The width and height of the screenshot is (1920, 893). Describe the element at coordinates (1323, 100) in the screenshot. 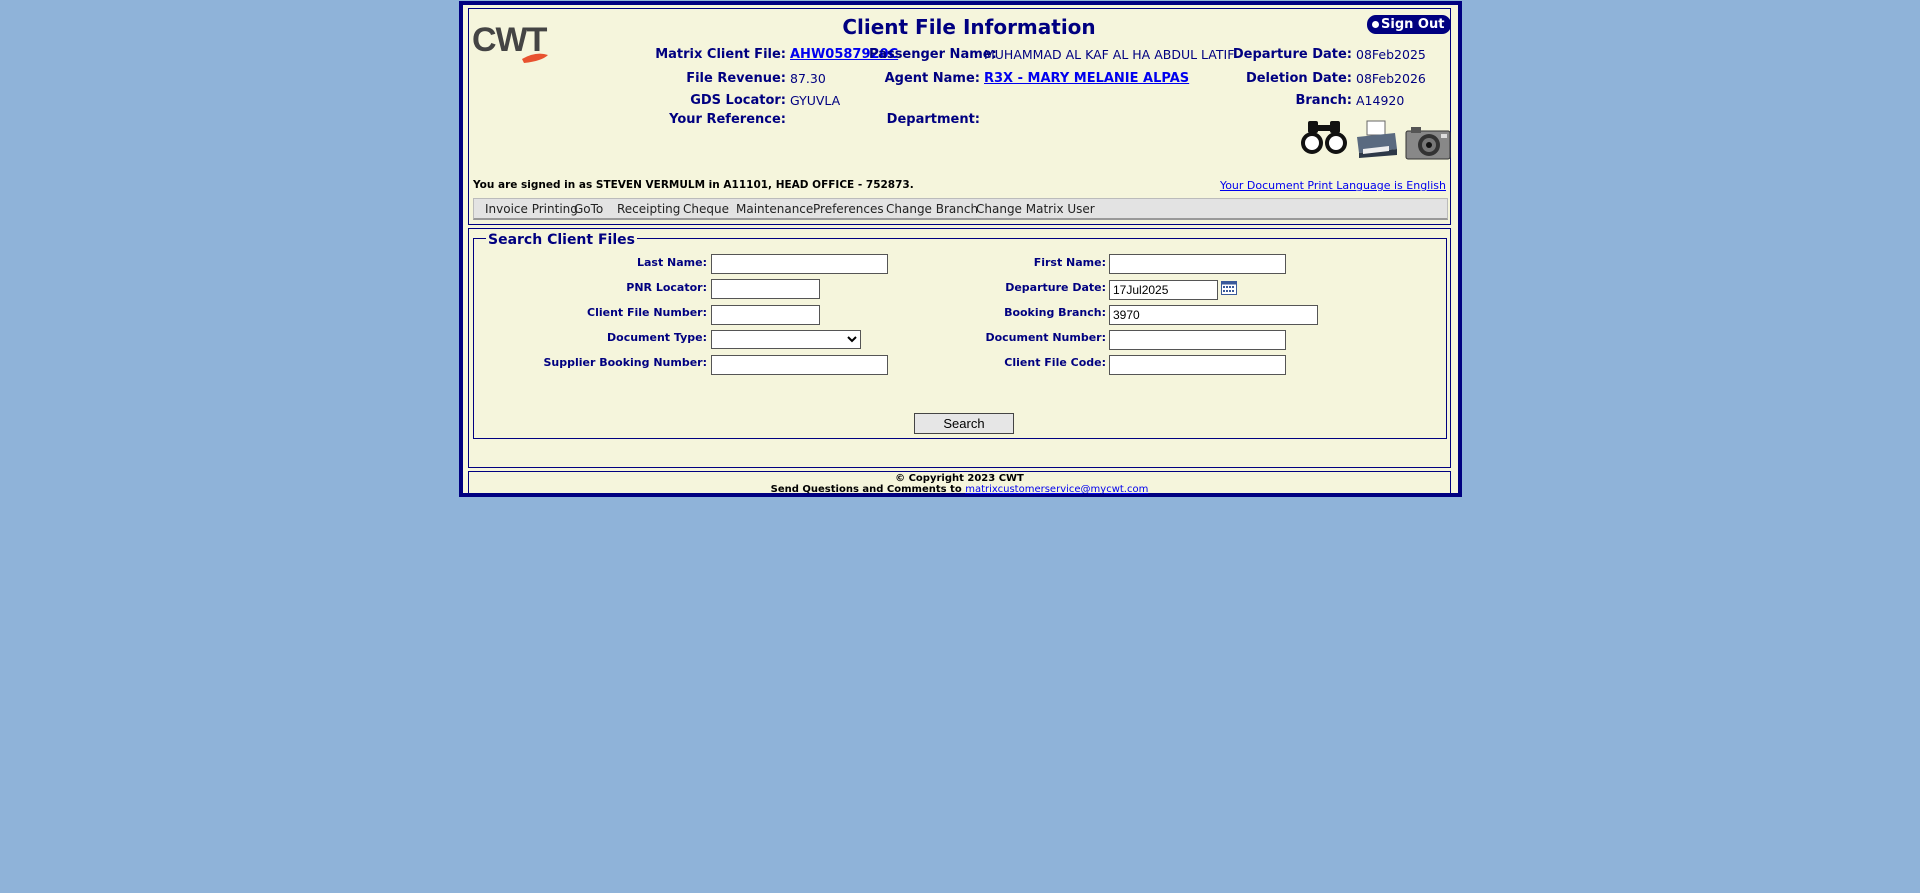

I see `branch-label: Branch:` at that location.